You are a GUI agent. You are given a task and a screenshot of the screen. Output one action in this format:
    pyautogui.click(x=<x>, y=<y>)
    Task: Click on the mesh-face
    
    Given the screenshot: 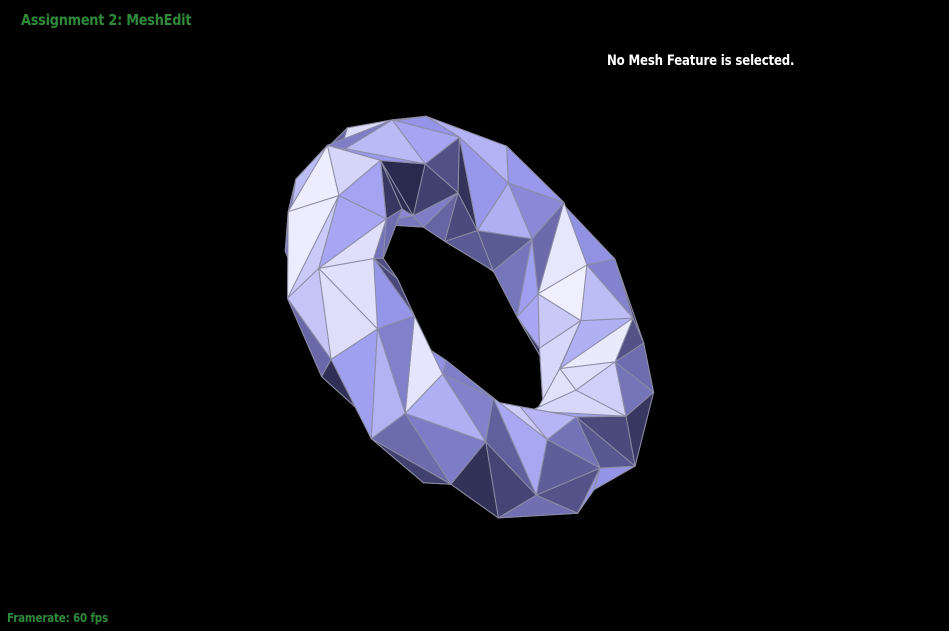 What is the action you would take?
    pyautogui.click(x=614, y=478)
    